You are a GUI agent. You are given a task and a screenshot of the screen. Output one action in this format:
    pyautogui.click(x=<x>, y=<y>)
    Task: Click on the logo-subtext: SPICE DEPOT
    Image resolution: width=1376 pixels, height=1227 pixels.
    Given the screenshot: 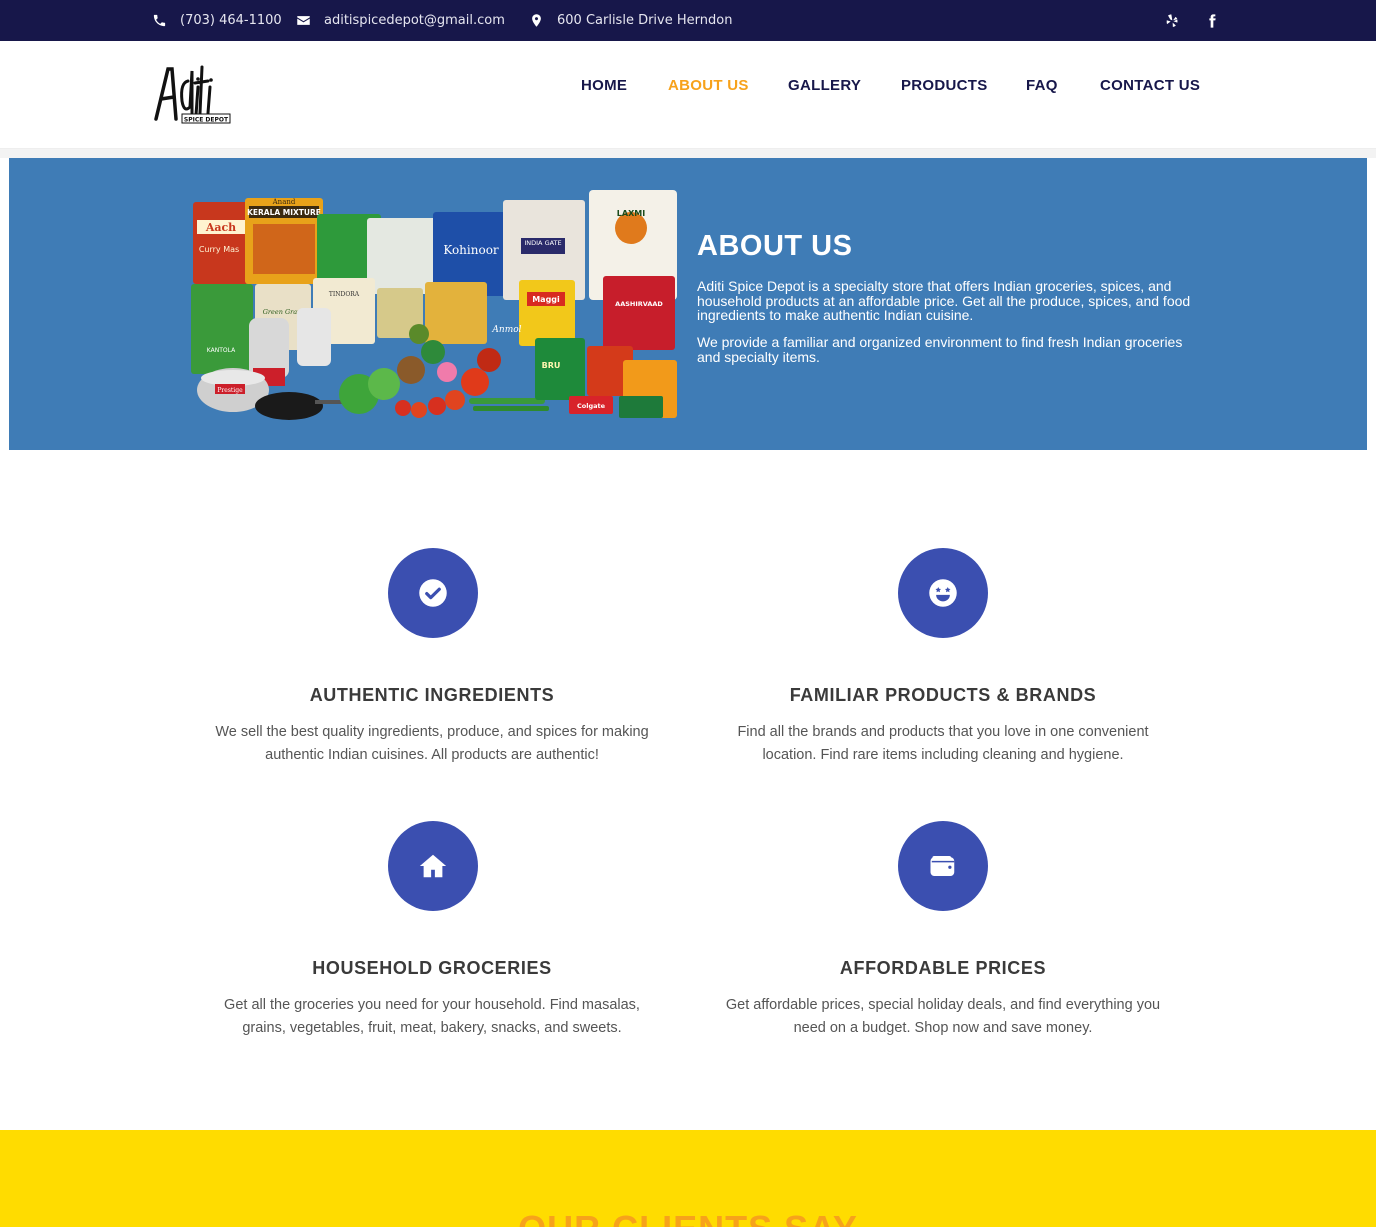 What is the action you would take?
    pyautogui.click(x=206, y=120)
    